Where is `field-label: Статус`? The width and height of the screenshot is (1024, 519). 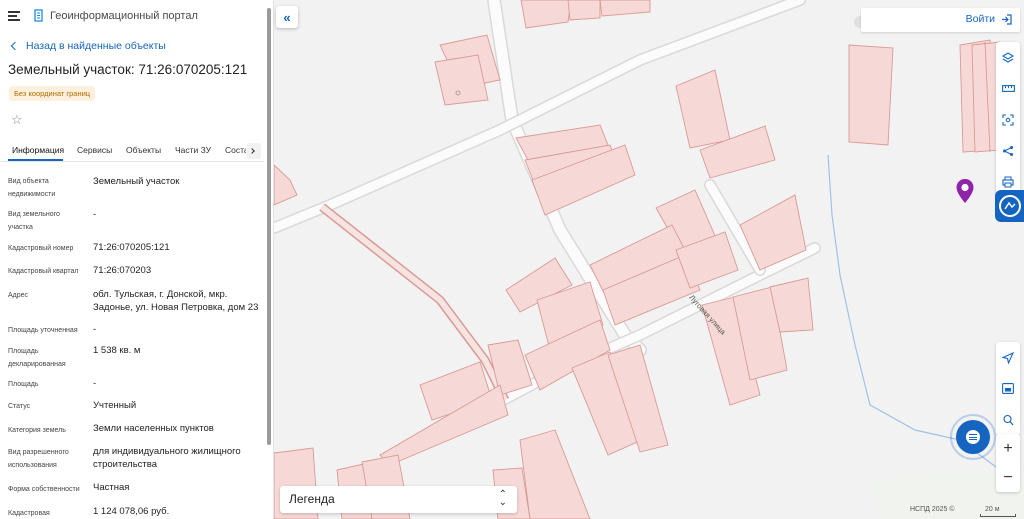 field-label: Статус is located at coordinates (19, 406).